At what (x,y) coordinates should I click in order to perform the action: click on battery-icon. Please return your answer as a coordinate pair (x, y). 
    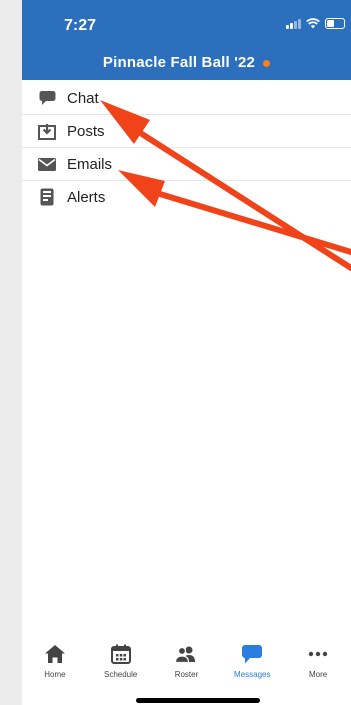
    Looking at the image, I should click on (335, 23).